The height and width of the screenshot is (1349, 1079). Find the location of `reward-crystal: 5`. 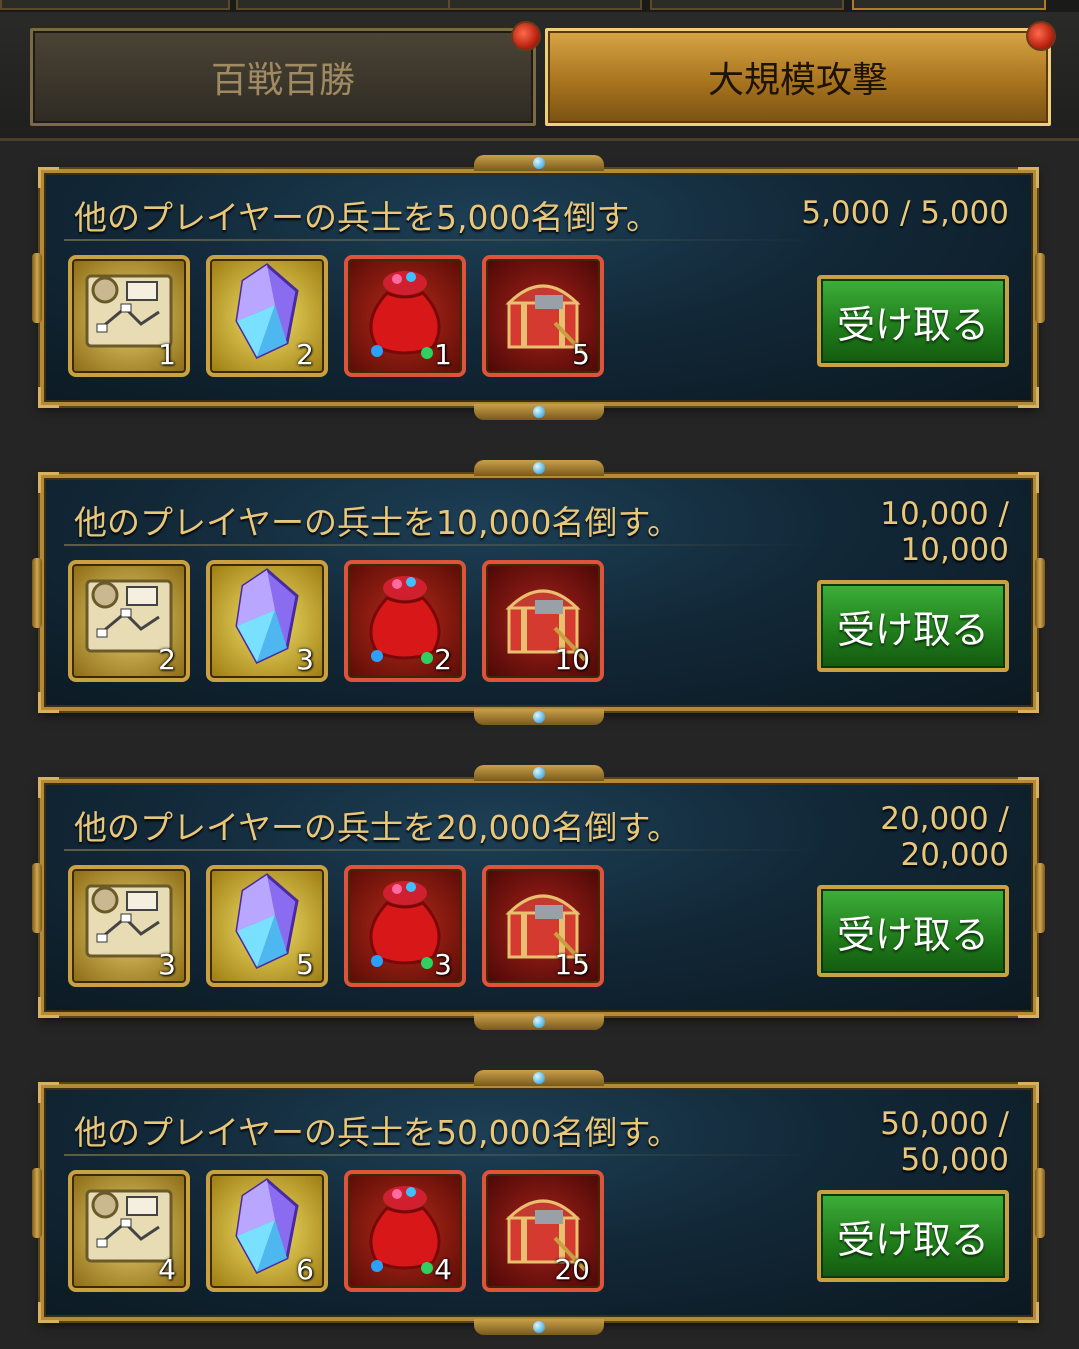

reward-crystal: 5 is located at coordinates (267, 926).